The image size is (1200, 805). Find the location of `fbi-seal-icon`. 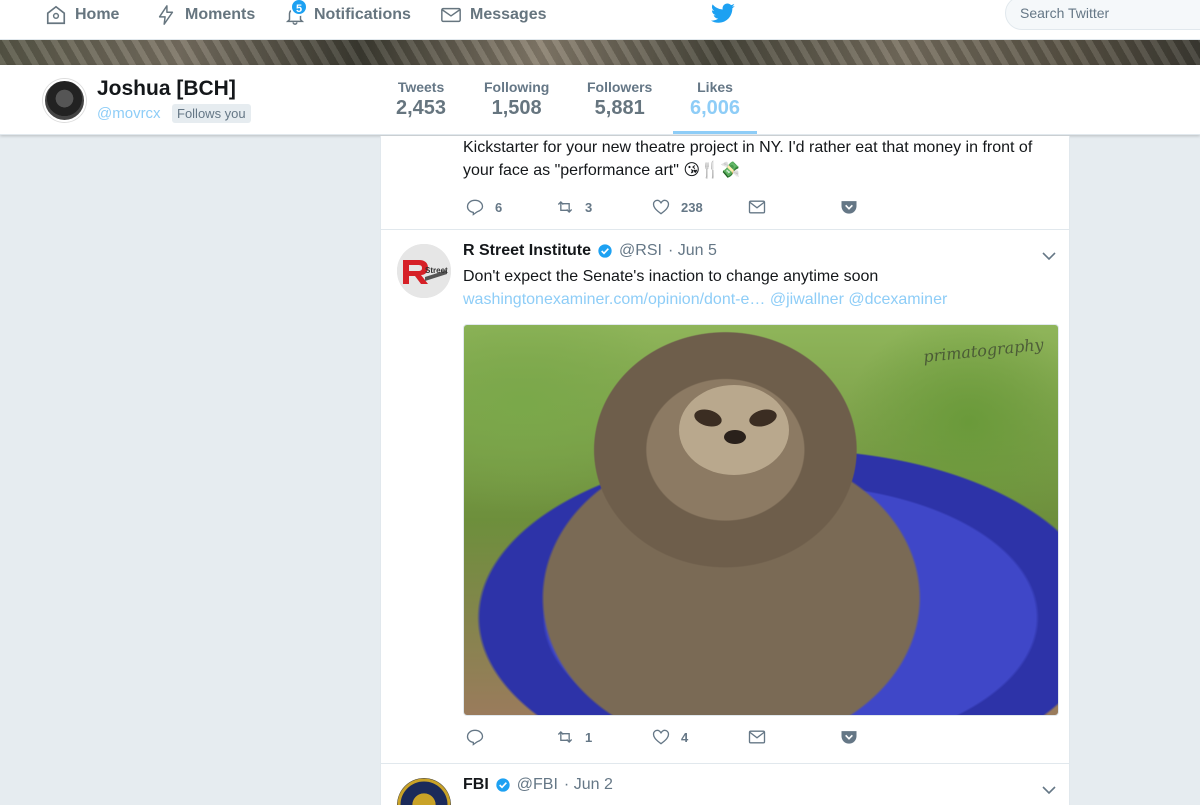

fbi-seal-icon is located at coordinates (424, 791).